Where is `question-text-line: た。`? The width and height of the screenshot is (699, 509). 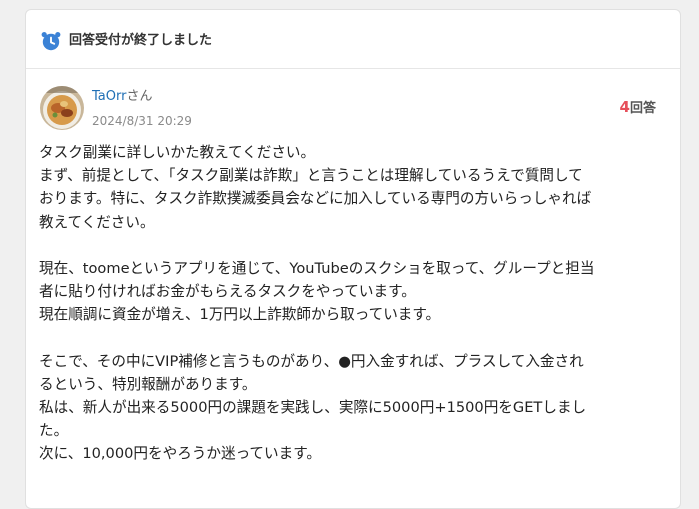
question-text-line: た。 is located at coordinates (54, 431).